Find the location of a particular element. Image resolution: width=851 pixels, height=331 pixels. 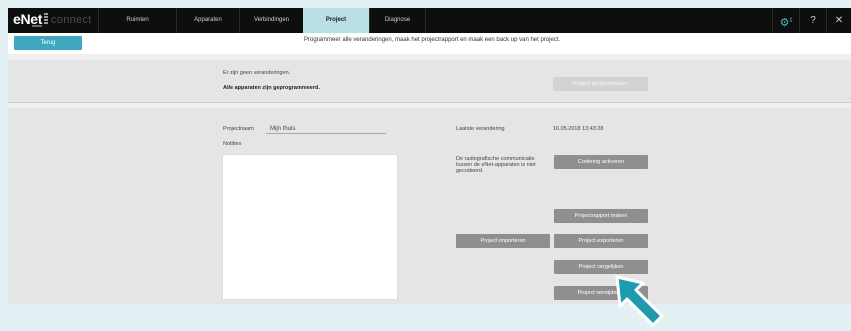

create-report-button: Projectrapport maken is located at coordinates (601, 216).